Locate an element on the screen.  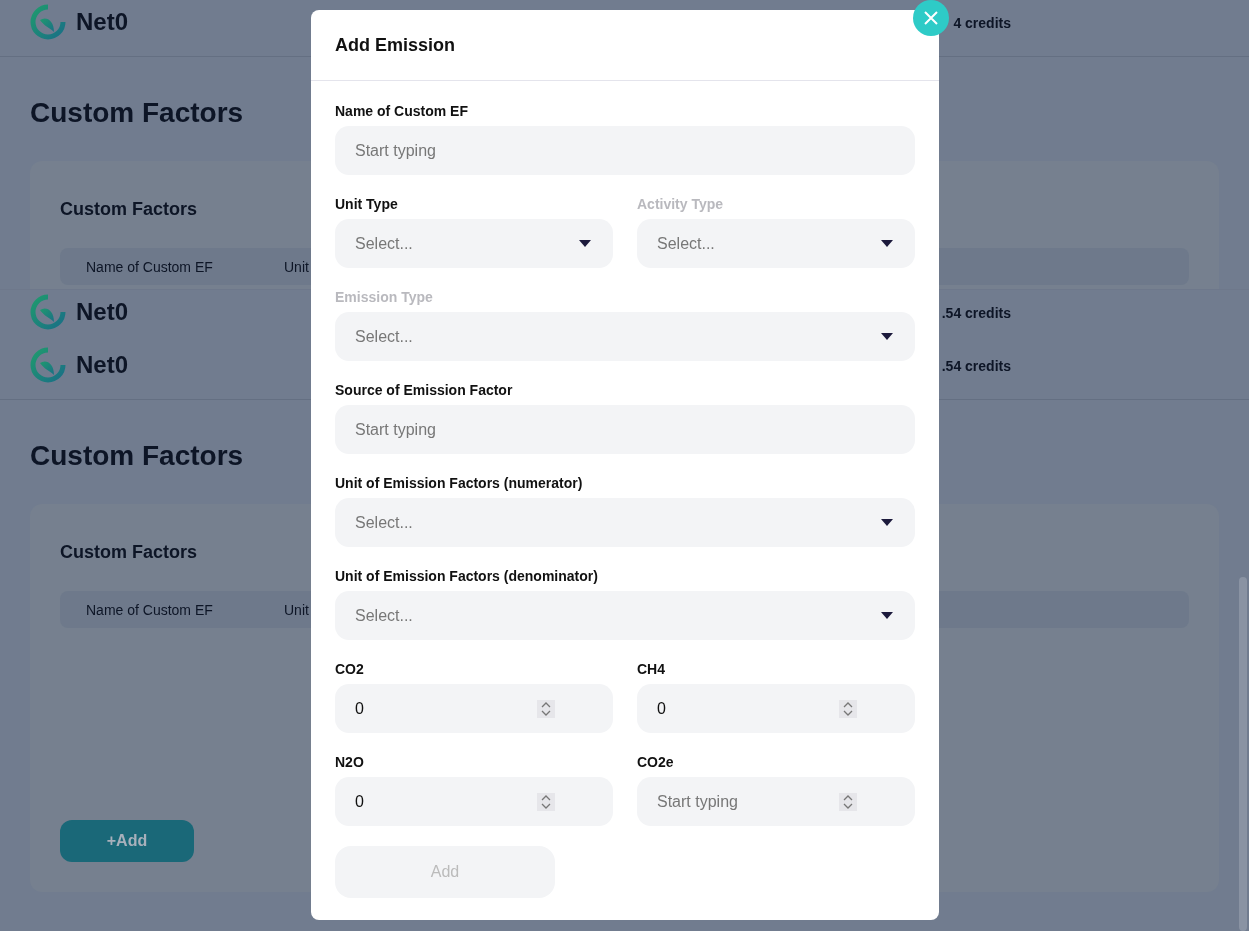
field-label: Source of Emission Factor is located at coordinates (424, 390).